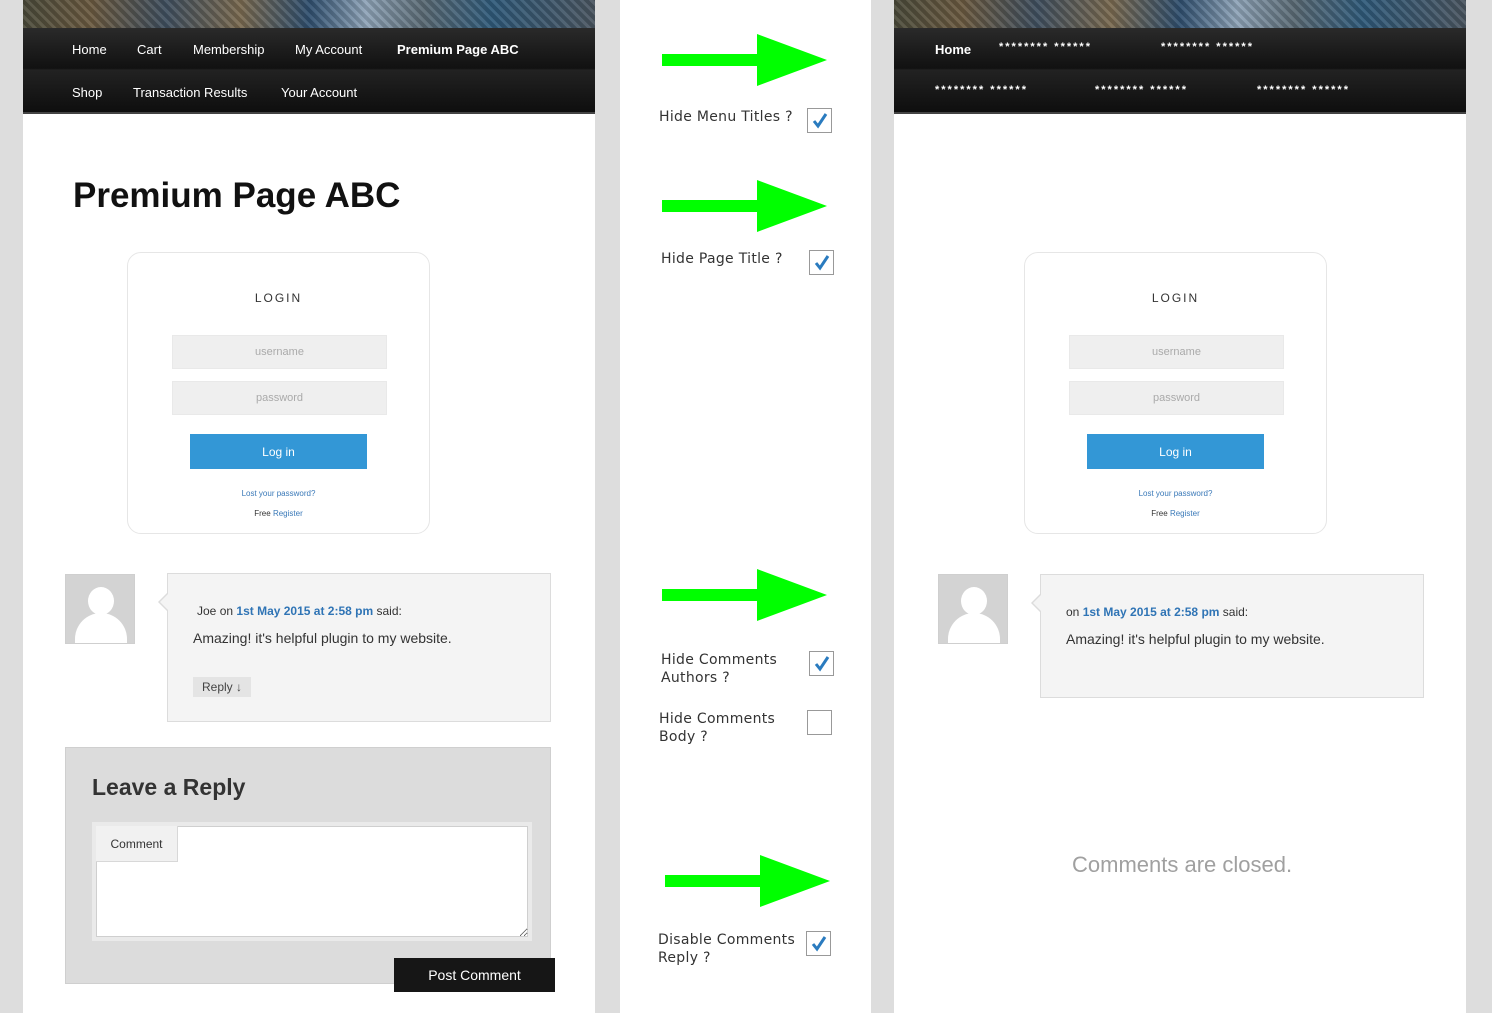 The height and width of the screenshot is (1013, 1492). Describe the element at coordinates (237, 195) in the screenshot. I see `page-title: Premium Page ABC` at that location.